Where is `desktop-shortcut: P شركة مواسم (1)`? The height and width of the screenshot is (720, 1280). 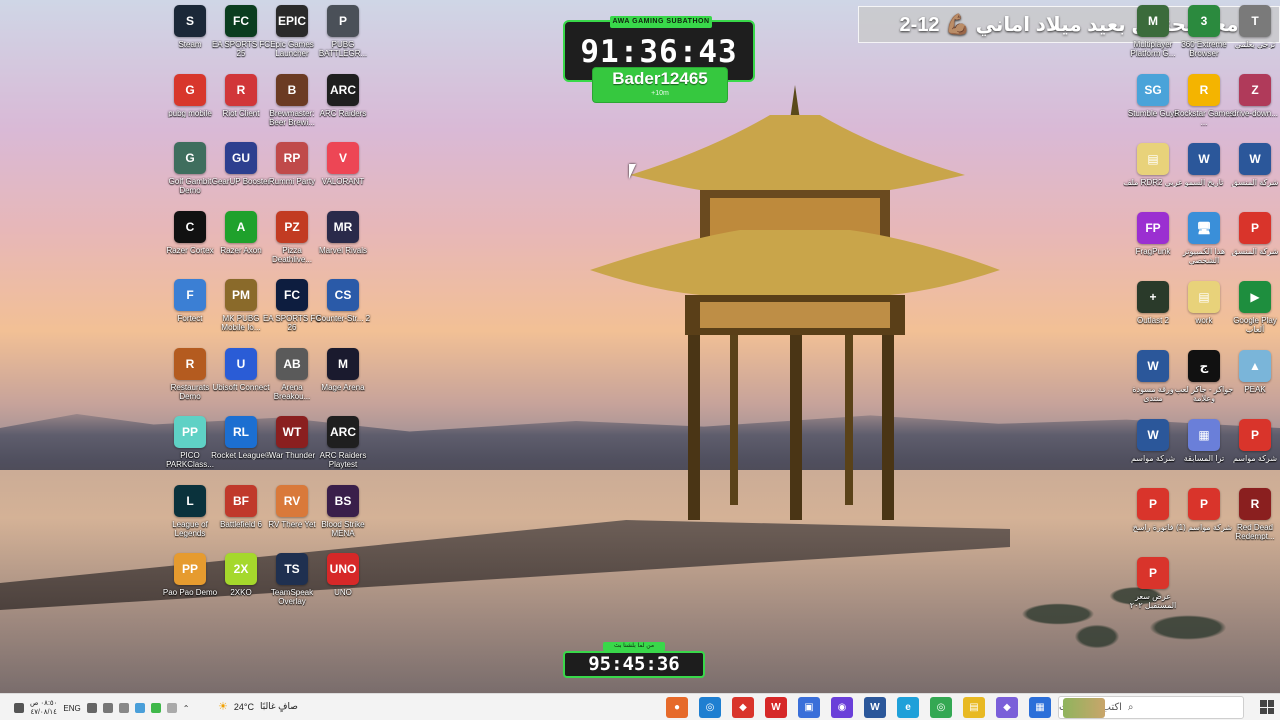 desktop-shortcut: P شركة مواسم (1) is located at coordinates (1204, 521).